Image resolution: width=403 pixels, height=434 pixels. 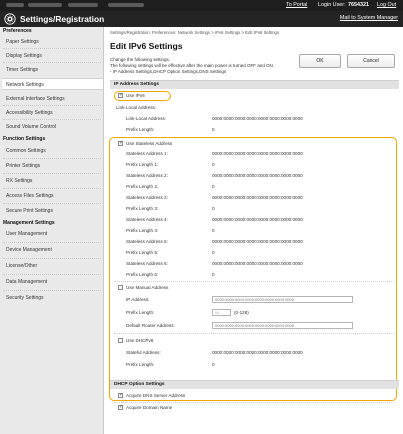 What do you see at coordinates (257, 118) in the screenshot?
I see `link-local-address-value: 0000:0000:0000:0000:0000:0000:0000:0000` at bounding box center [257, 118].